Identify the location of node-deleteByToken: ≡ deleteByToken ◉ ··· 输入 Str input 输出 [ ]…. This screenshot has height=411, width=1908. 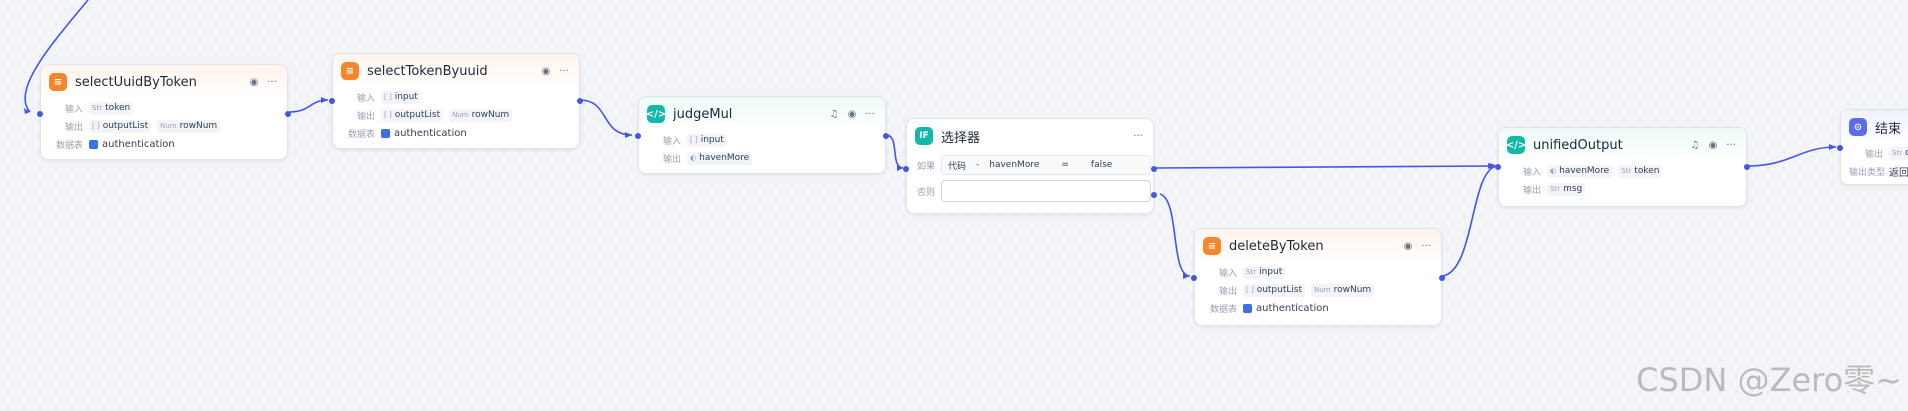
(1318, 277).